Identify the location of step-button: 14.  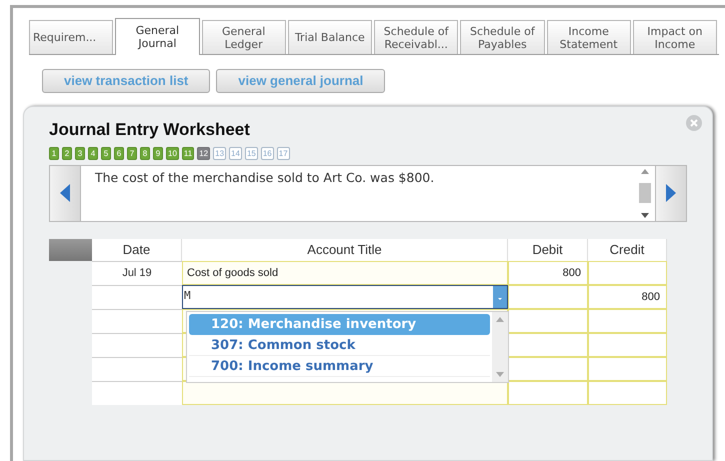
(235, 153).